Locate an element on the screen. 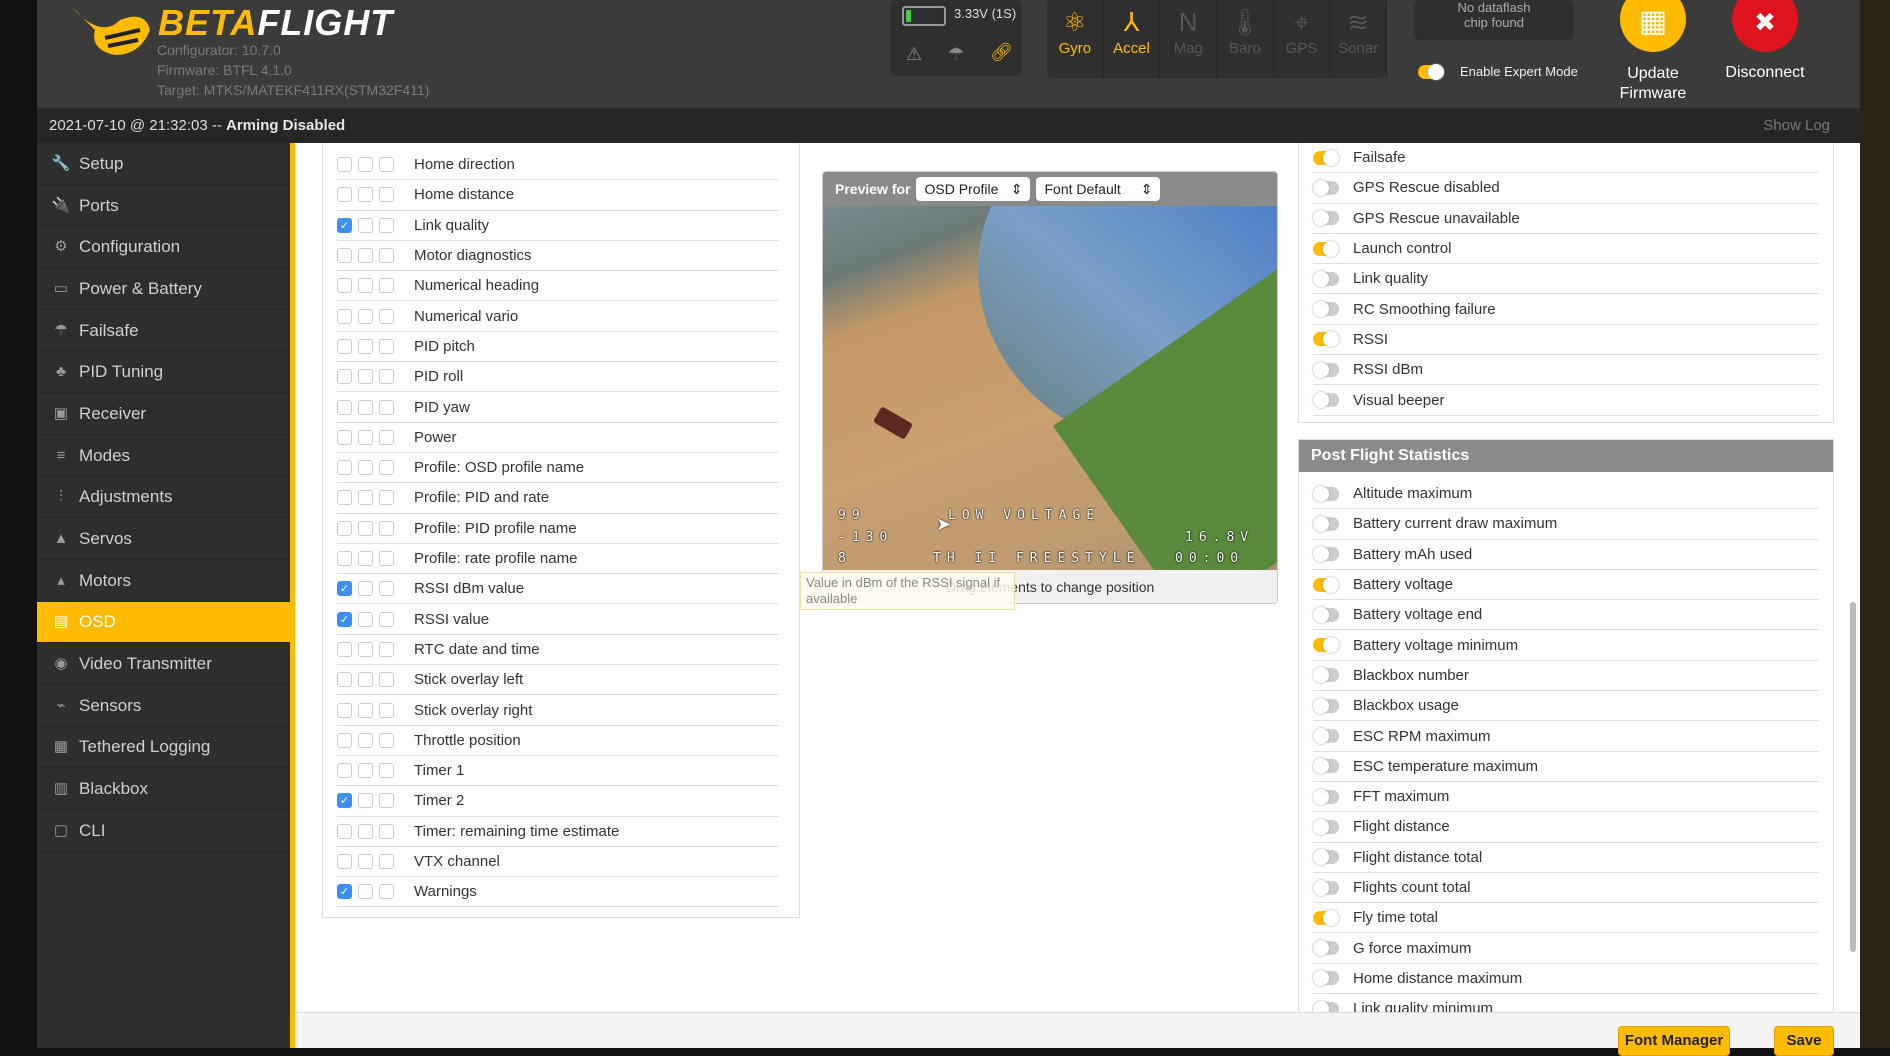 The width and height of the screenshot is (1890, 1056). update-firmware-label: Update Firmware is located at coordinates (1653, 84).